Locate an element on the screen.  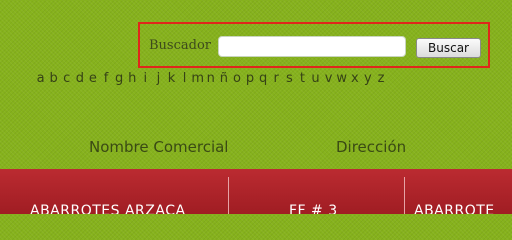
search-input is located at coordinates (312, 46).